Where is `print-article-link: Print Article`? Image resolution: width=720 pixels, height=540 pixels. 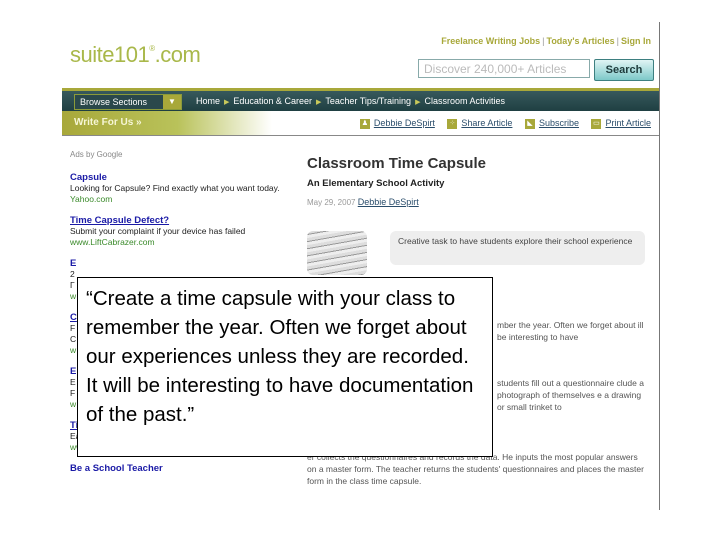 print-article-link: Print Article is located at coordinates (628, 123).